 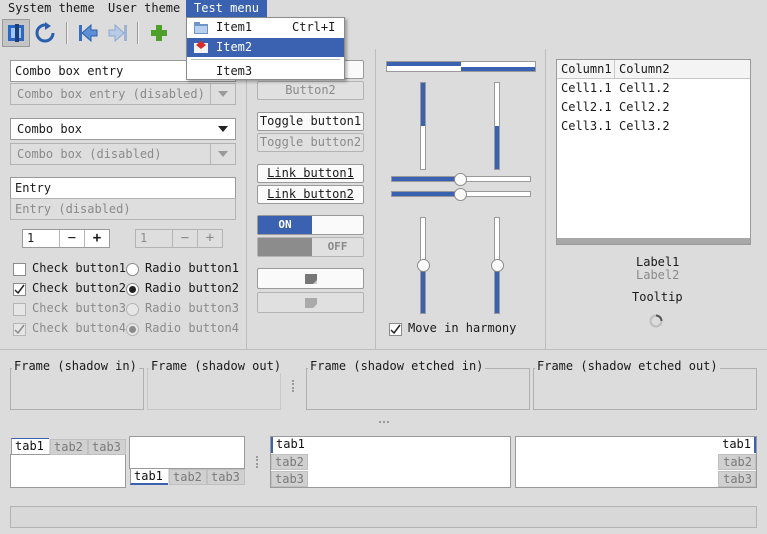 I want to click on paned-handle-horizontal, so click(x=384, y=423).